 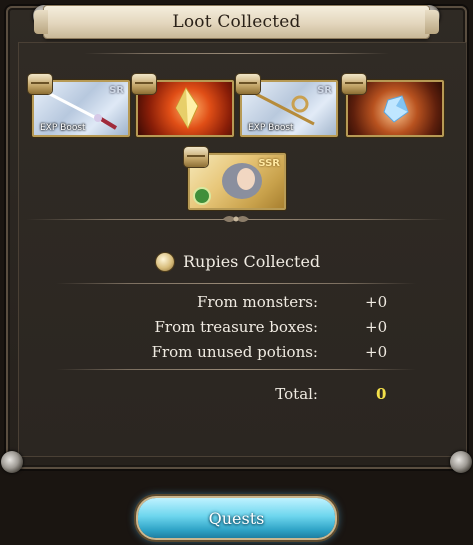 I want to click on total-label: Total:, so click(x=296, y=394).